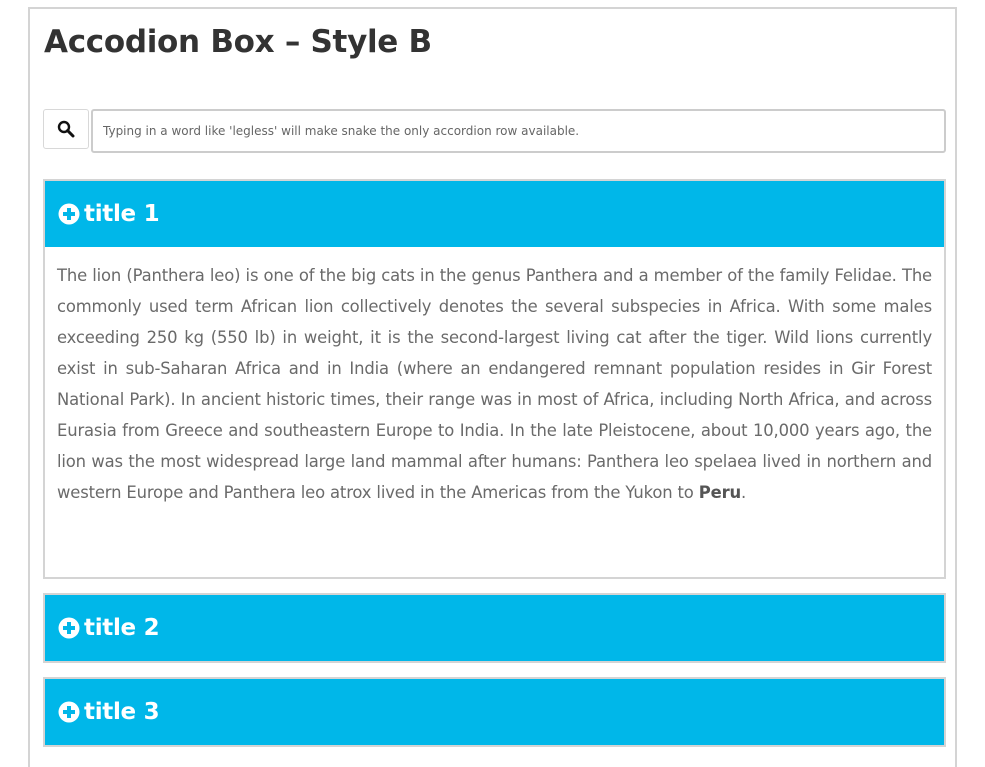  Describe the element at coordinates (238, 42) in the screenshot. I see `page-title: Accodion Box – Style B` at that location.